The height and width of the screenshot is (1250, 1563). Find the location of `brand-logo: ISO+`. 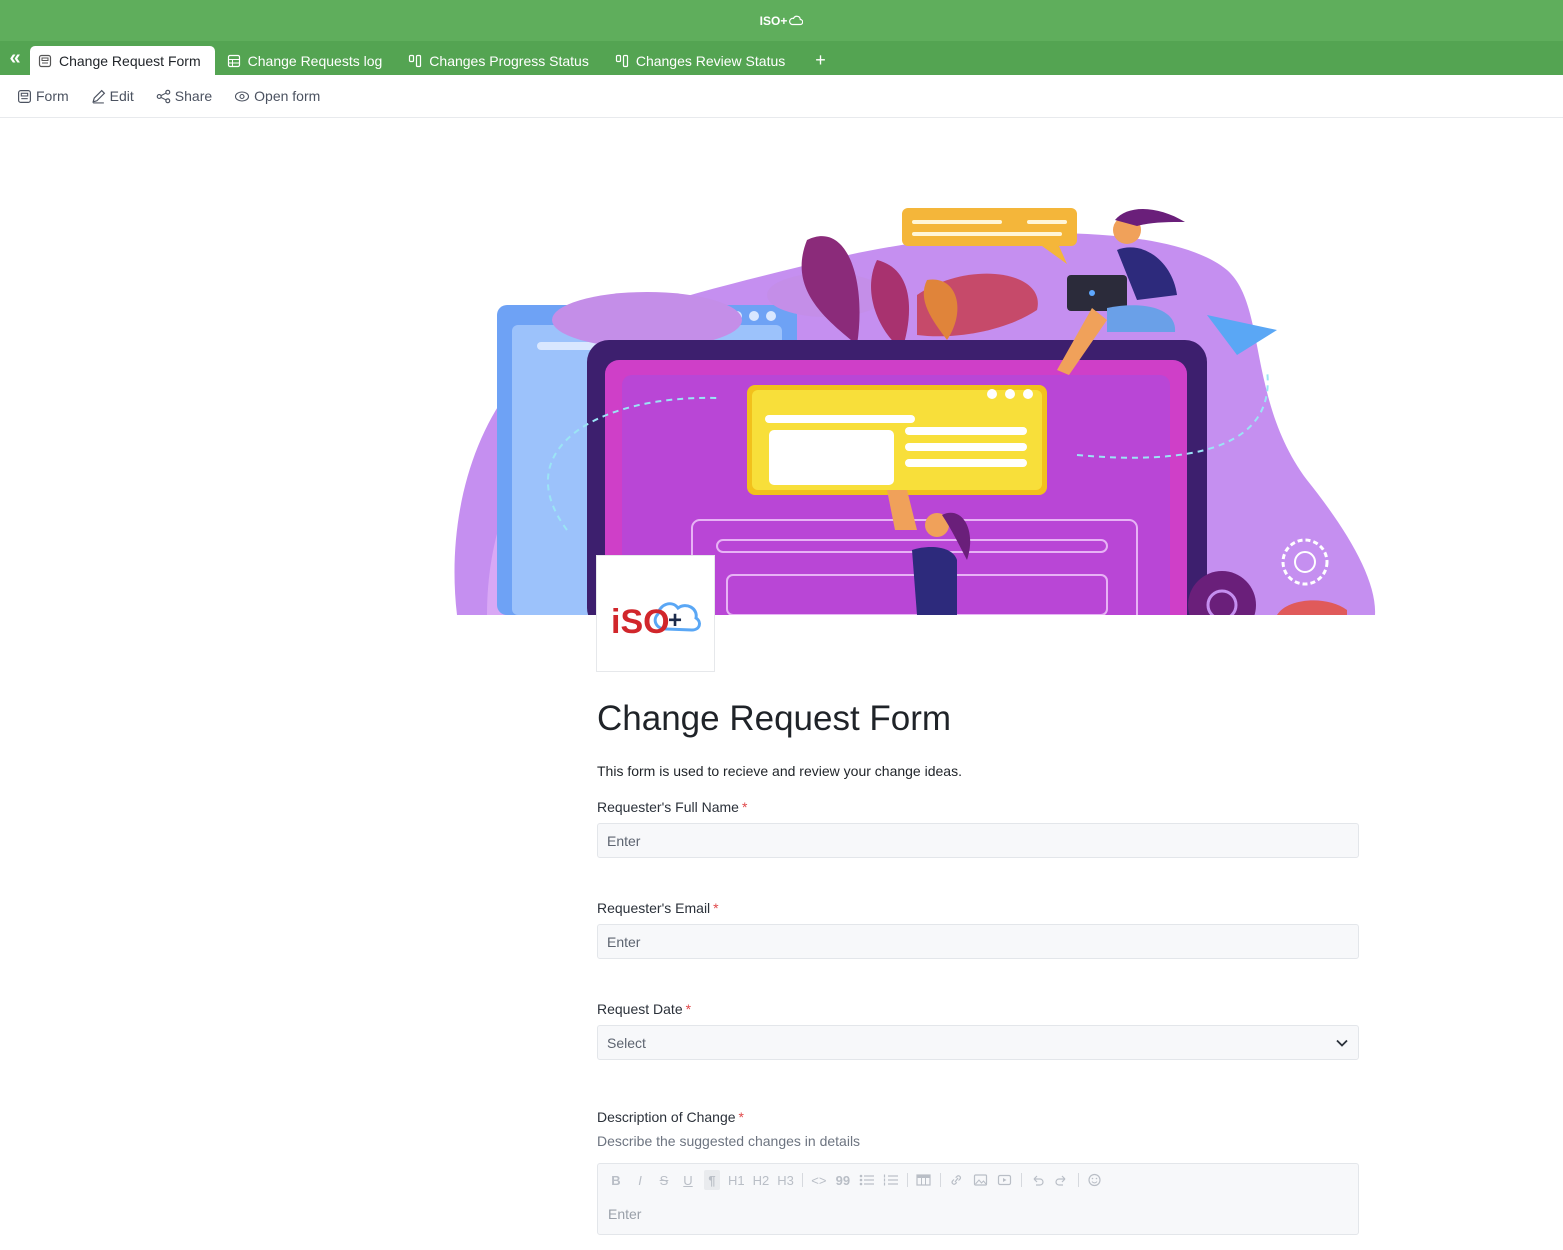

brand-logo: ISO+ is located at coordinates (782, 21).